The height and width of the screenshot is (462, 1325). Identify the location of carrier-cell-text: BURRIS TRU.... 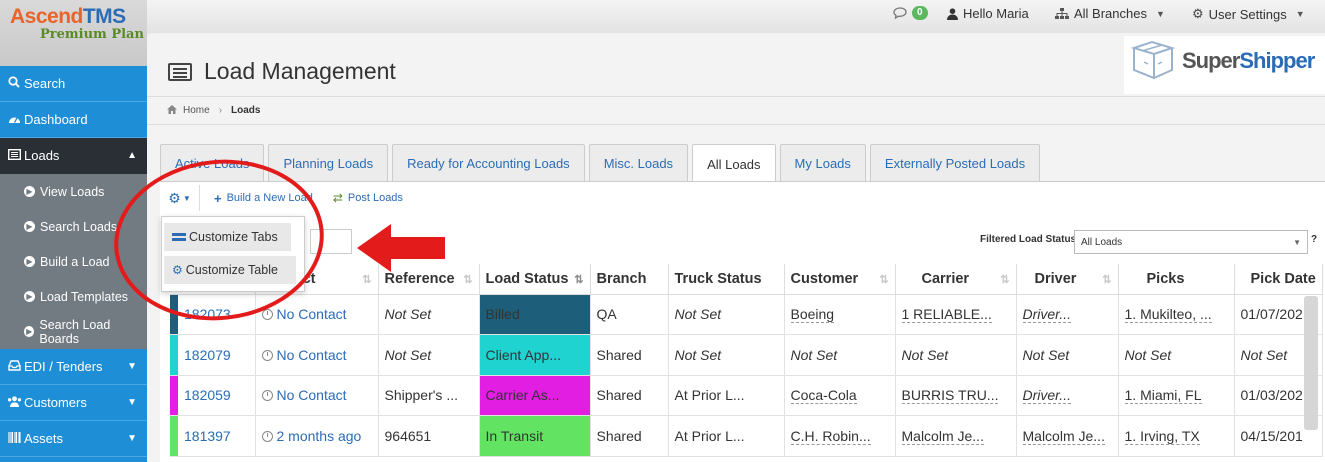
(950, 396).